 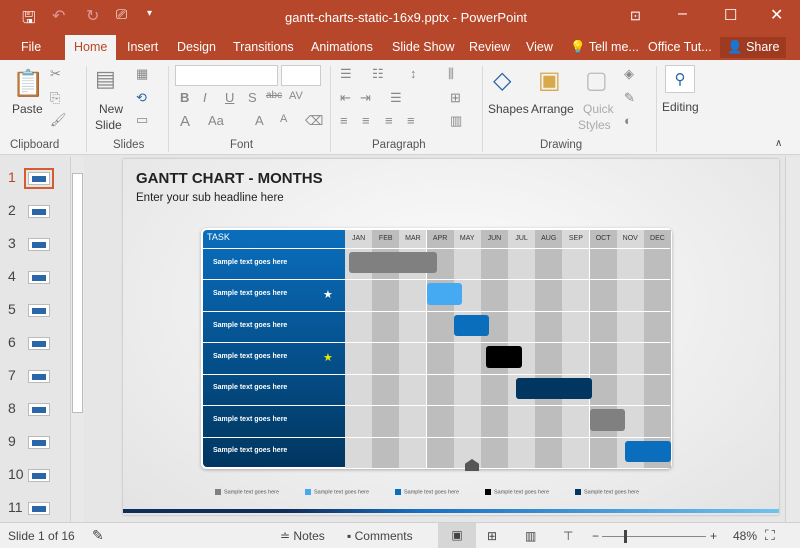 I want to click on comments-button: ▪ Comments, so click(x=380, y=536).